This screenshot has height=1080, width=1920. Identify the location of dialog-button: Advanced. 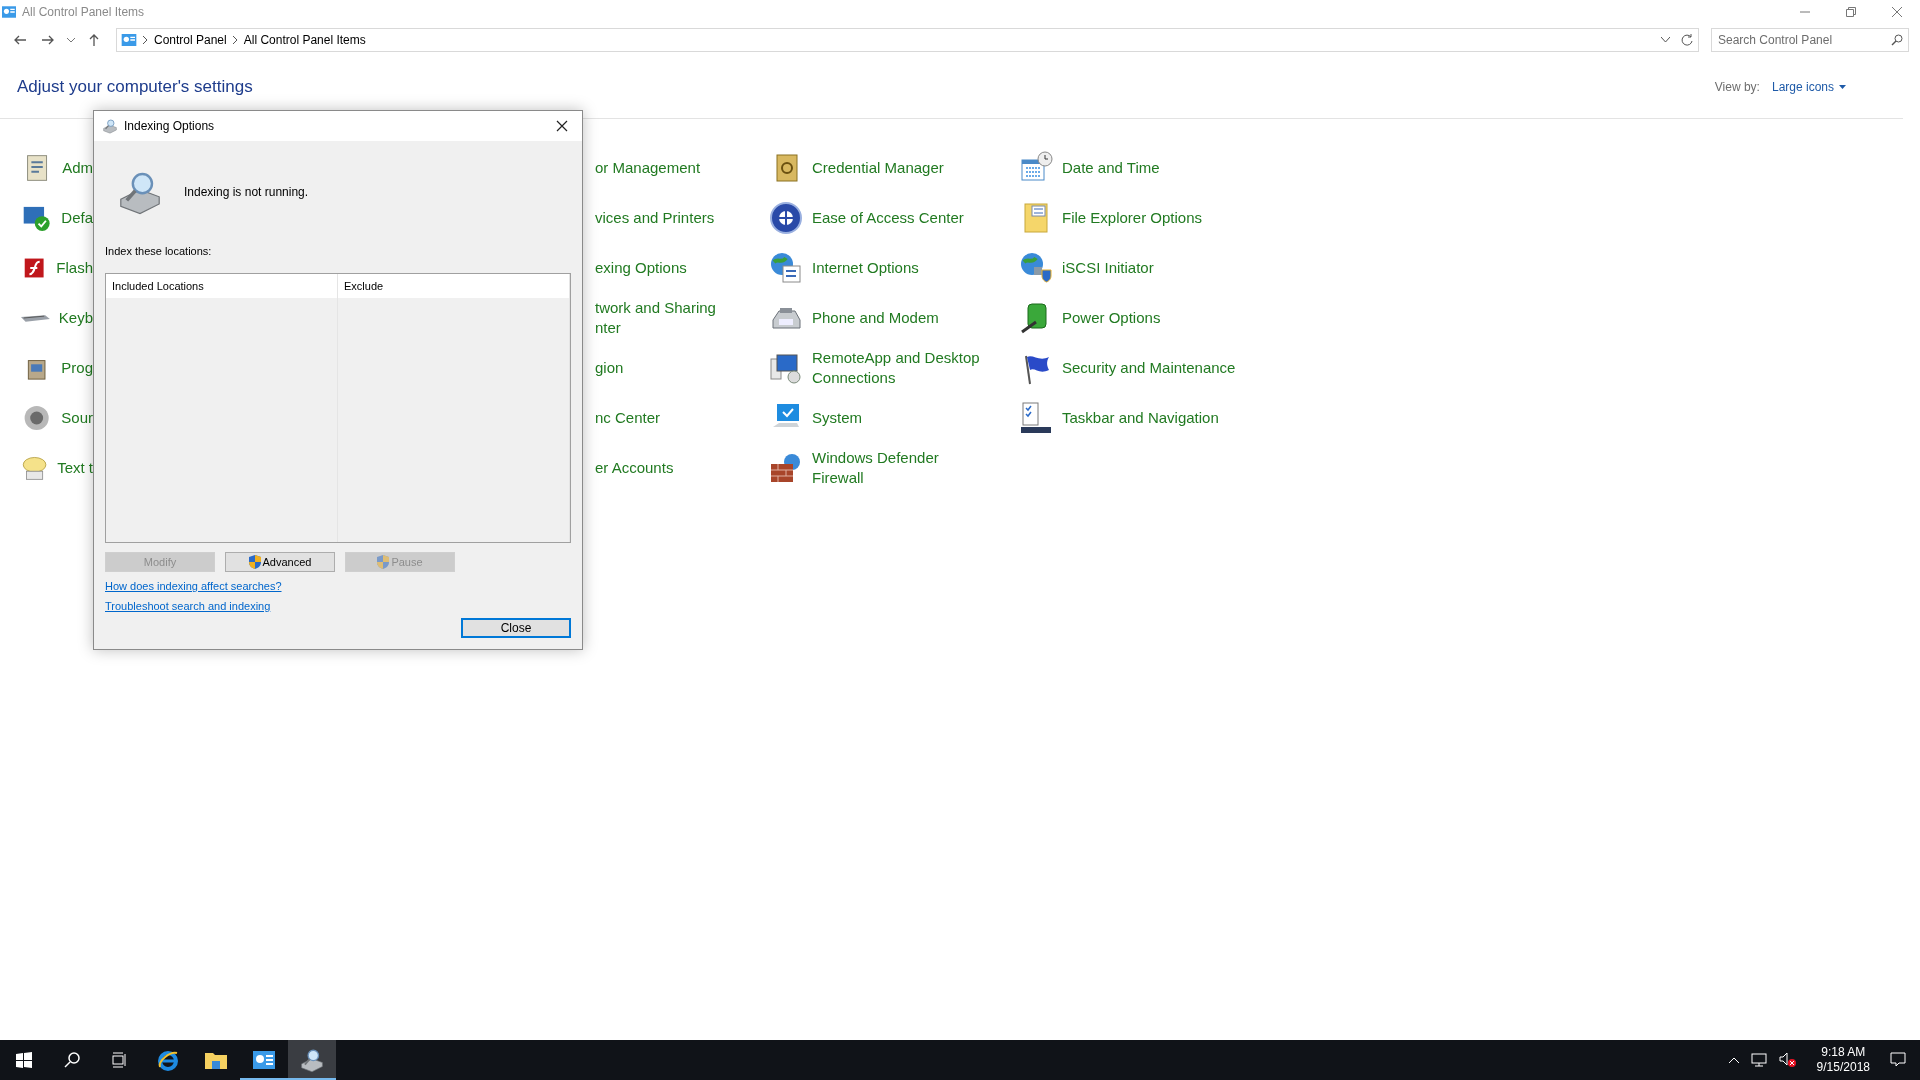
(280, 562).